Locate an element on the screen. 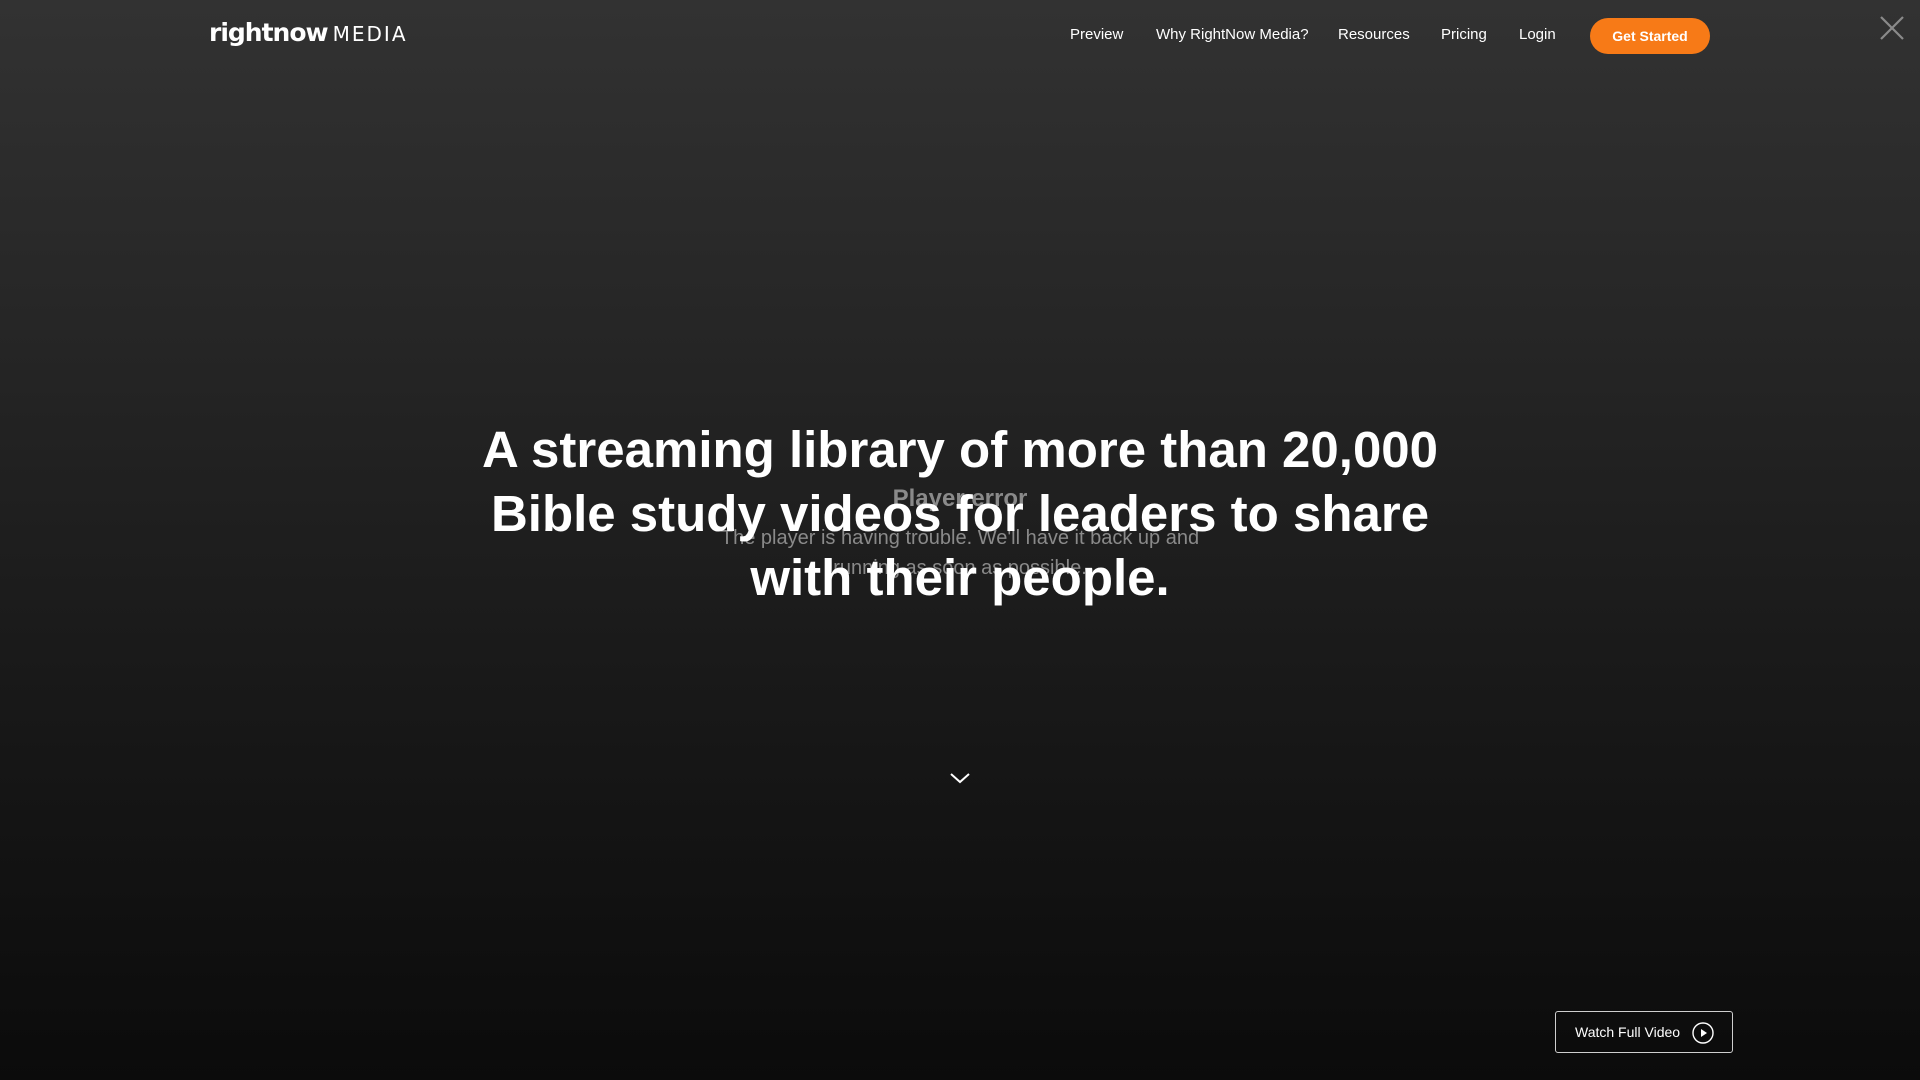 The width and height of the screenshot is (1920, 1080). get-started-button: Get Started is located at coordinates (1650, 36).